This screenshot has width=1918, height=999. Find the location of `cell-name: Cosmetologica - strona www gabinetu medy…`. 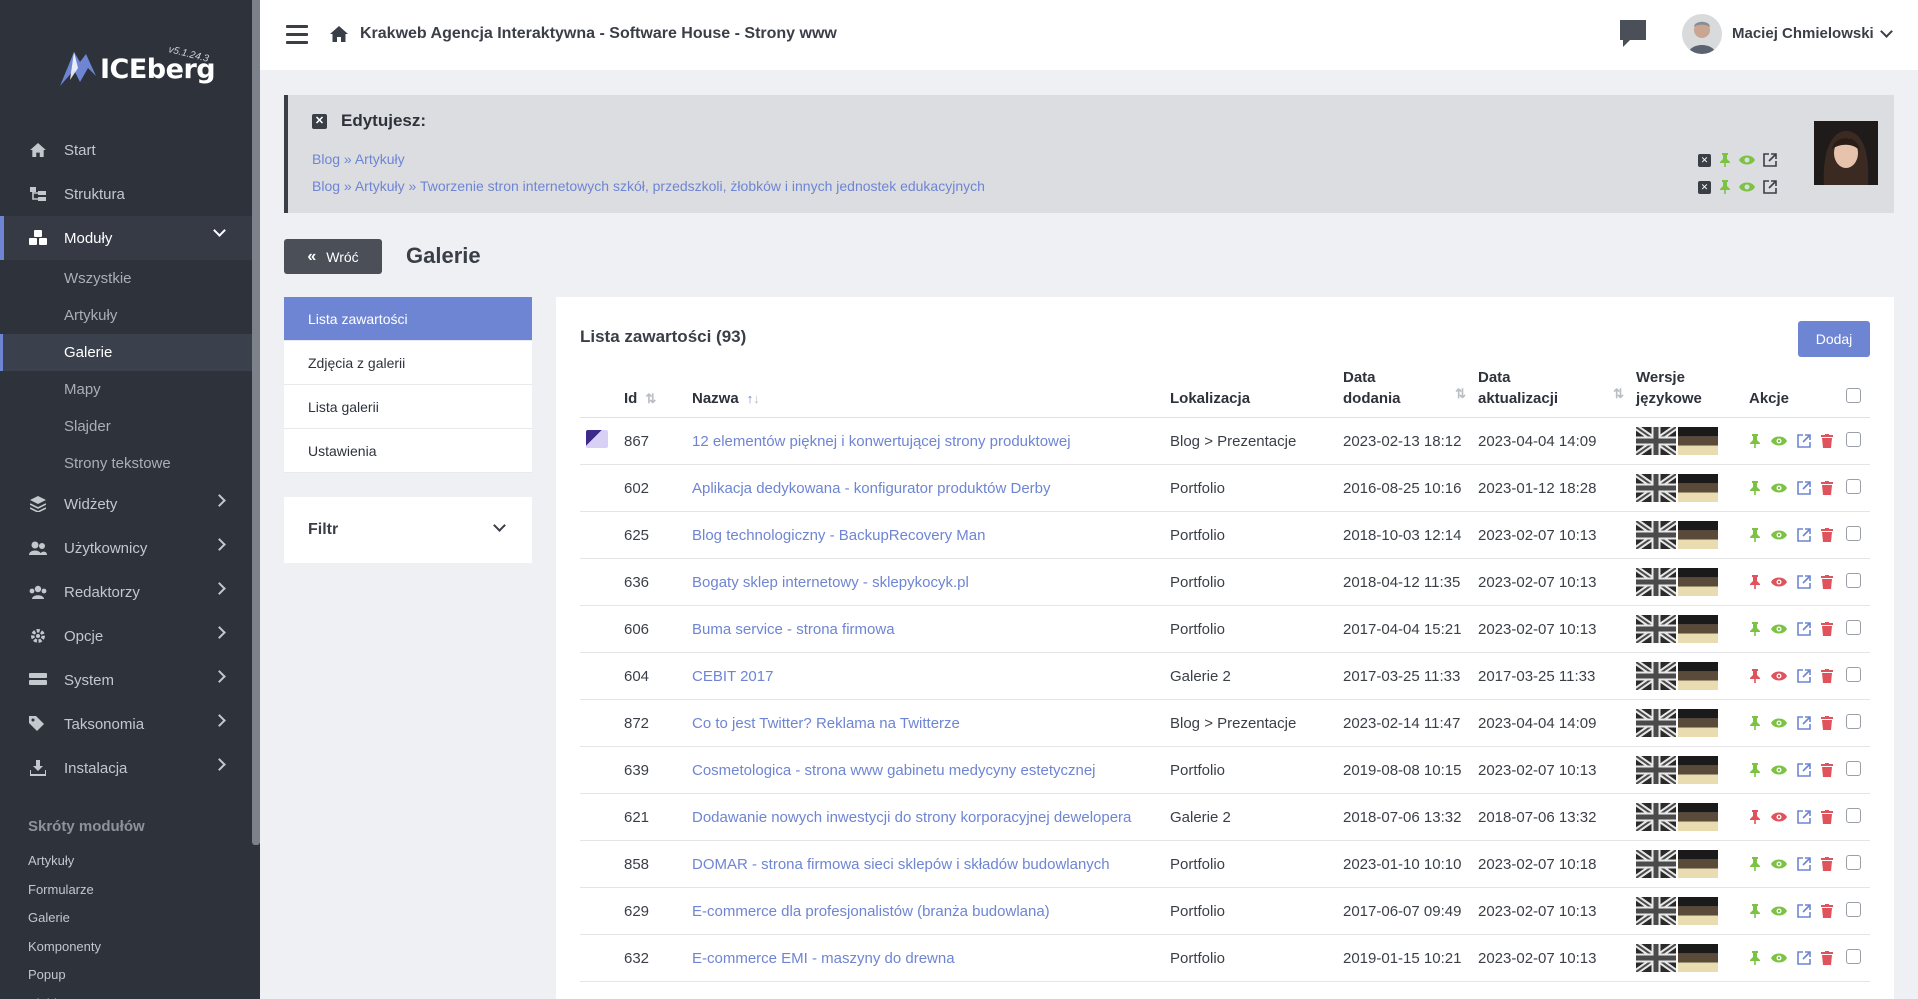

cell-name: Cosmetologica - strona www gabinetu medy… is located at coordinates (925, 770).